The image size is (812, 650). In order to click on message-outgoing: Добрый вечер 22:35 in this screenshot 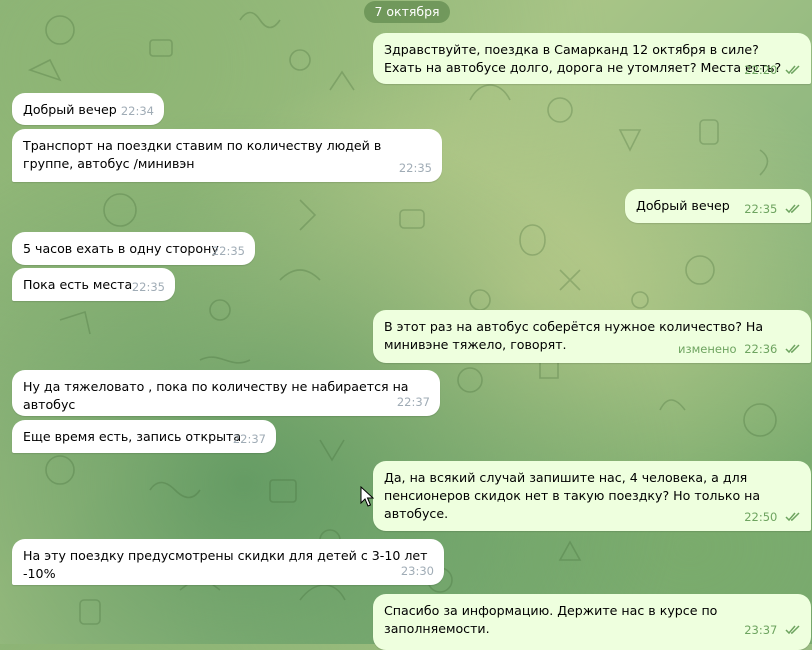, I will do `click(718, 206)`.